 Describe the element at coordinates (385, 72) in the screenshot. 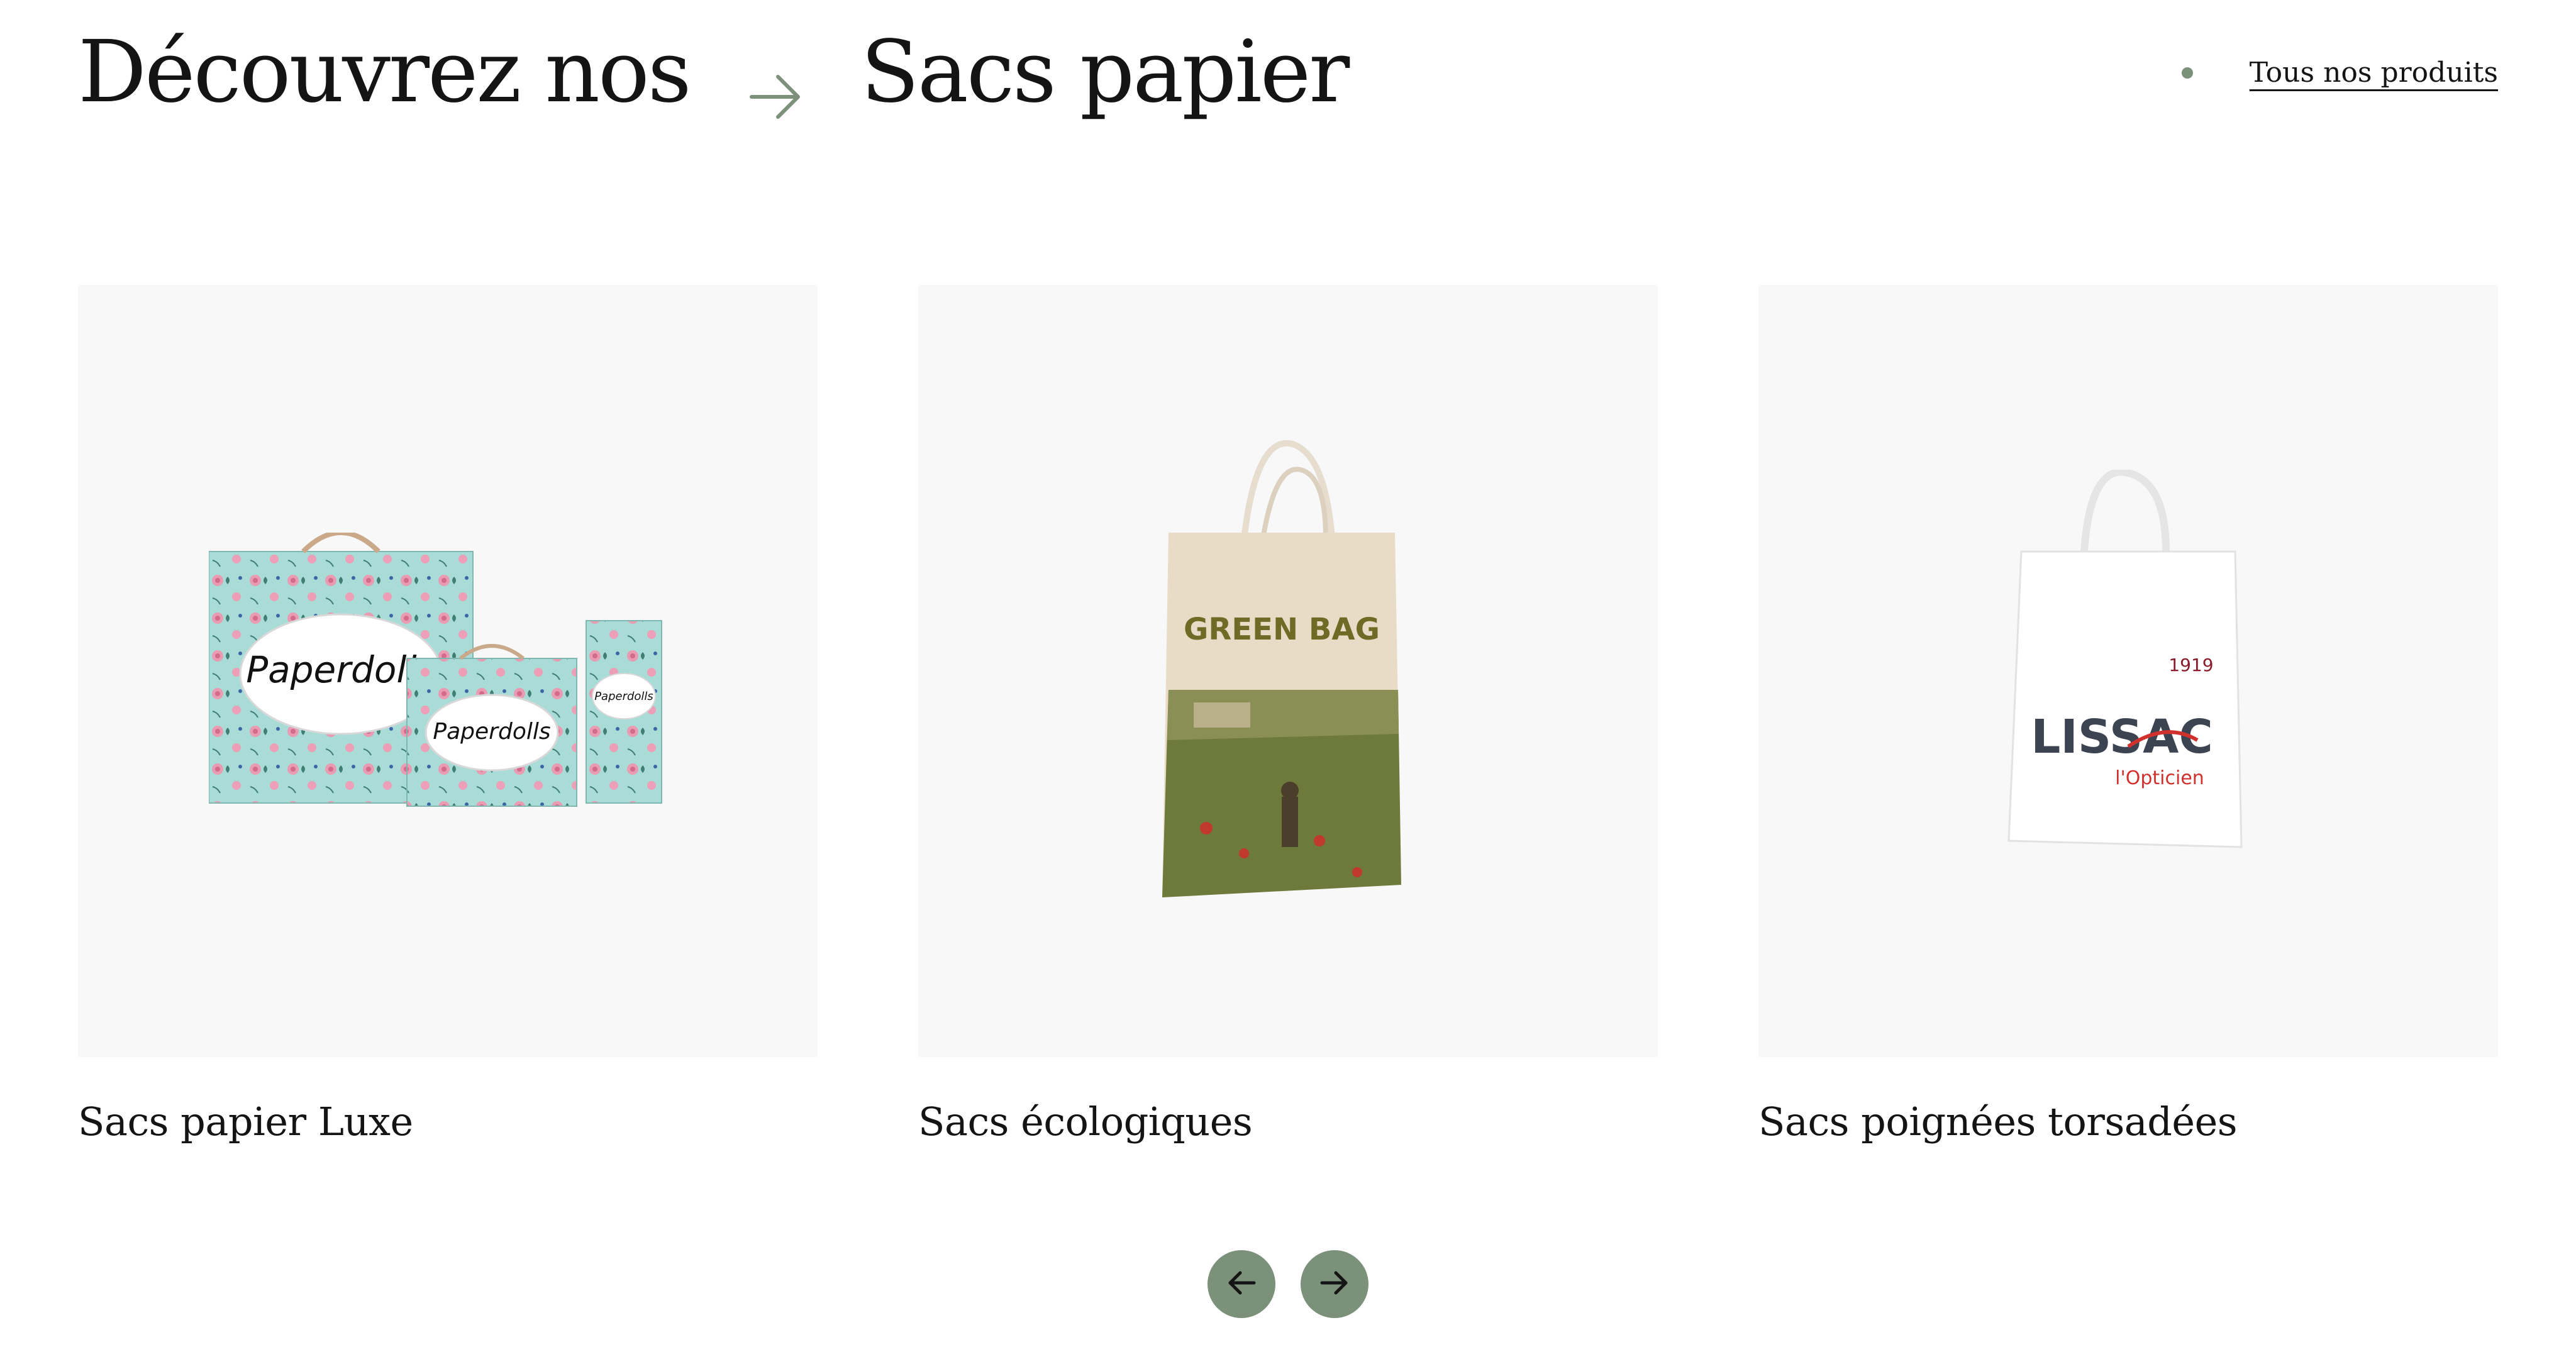

I see `heading-intro: Découvrez nos` at that location.